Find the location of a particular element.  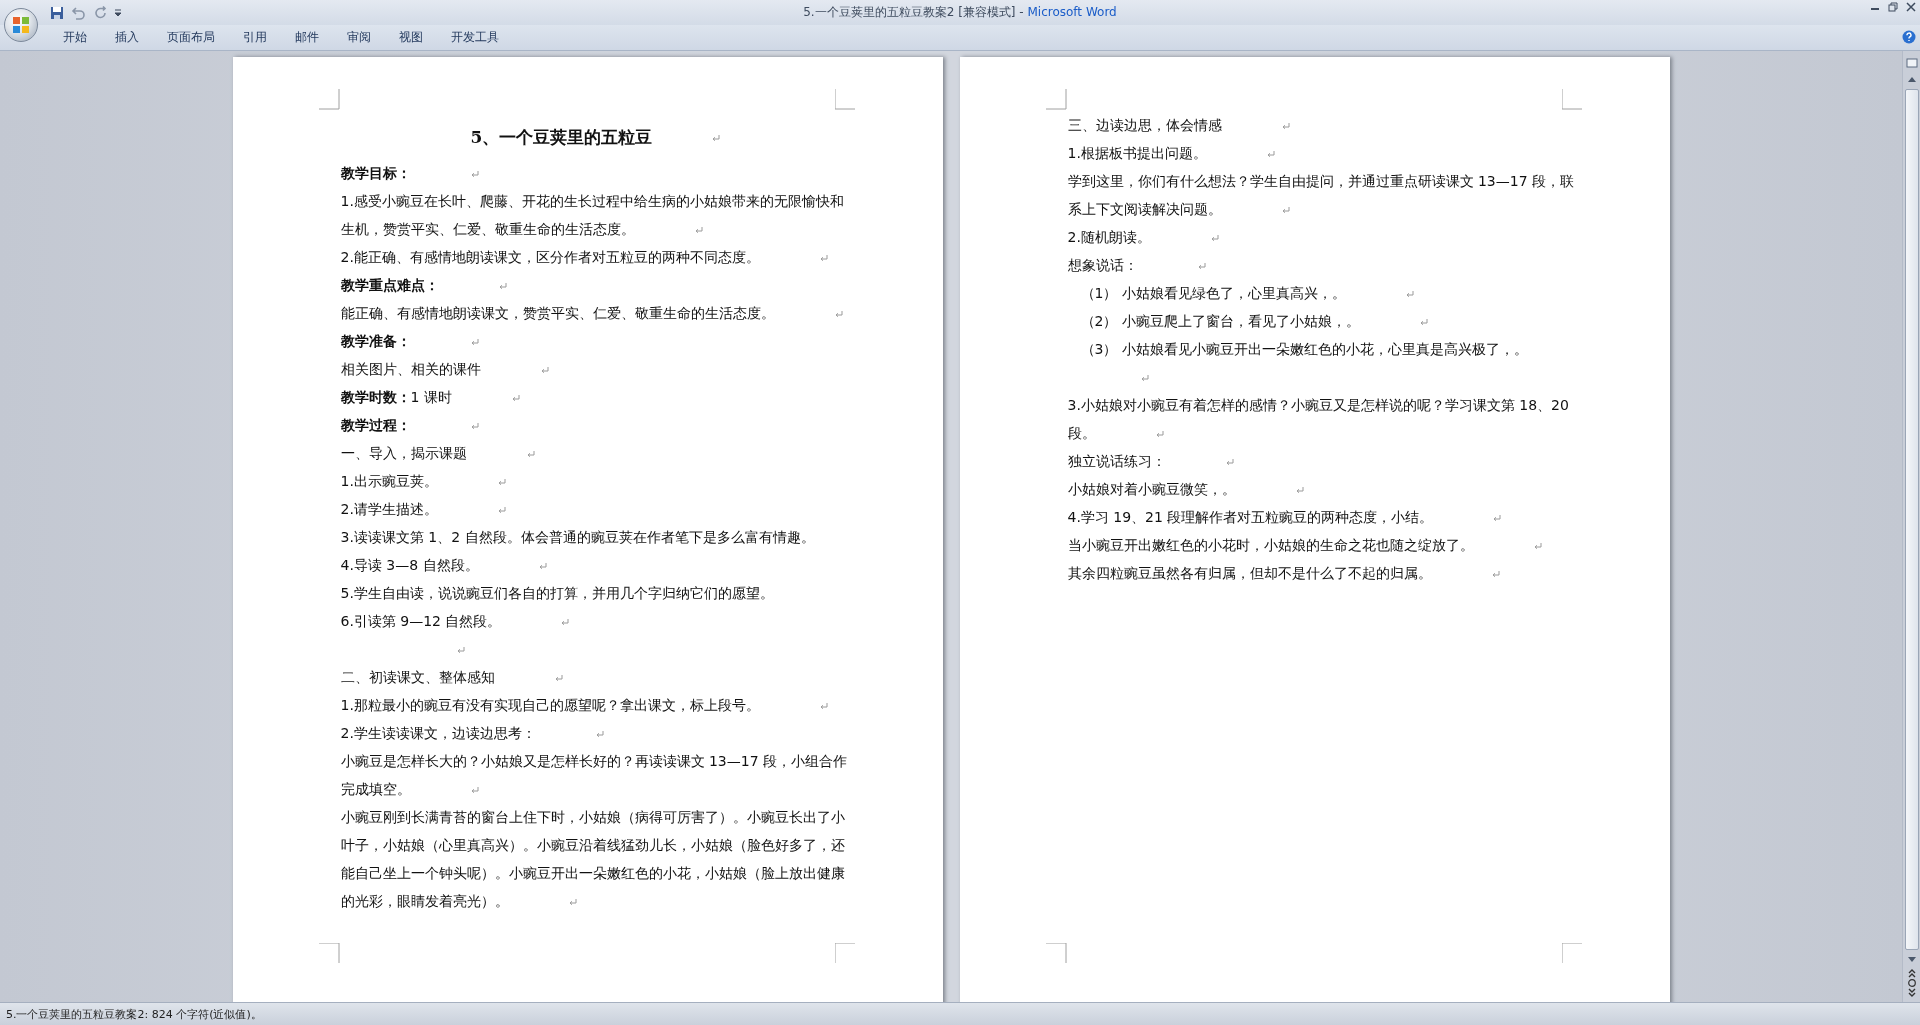

paragraph-text: 教学过程： is located at coordinates (375, 425).